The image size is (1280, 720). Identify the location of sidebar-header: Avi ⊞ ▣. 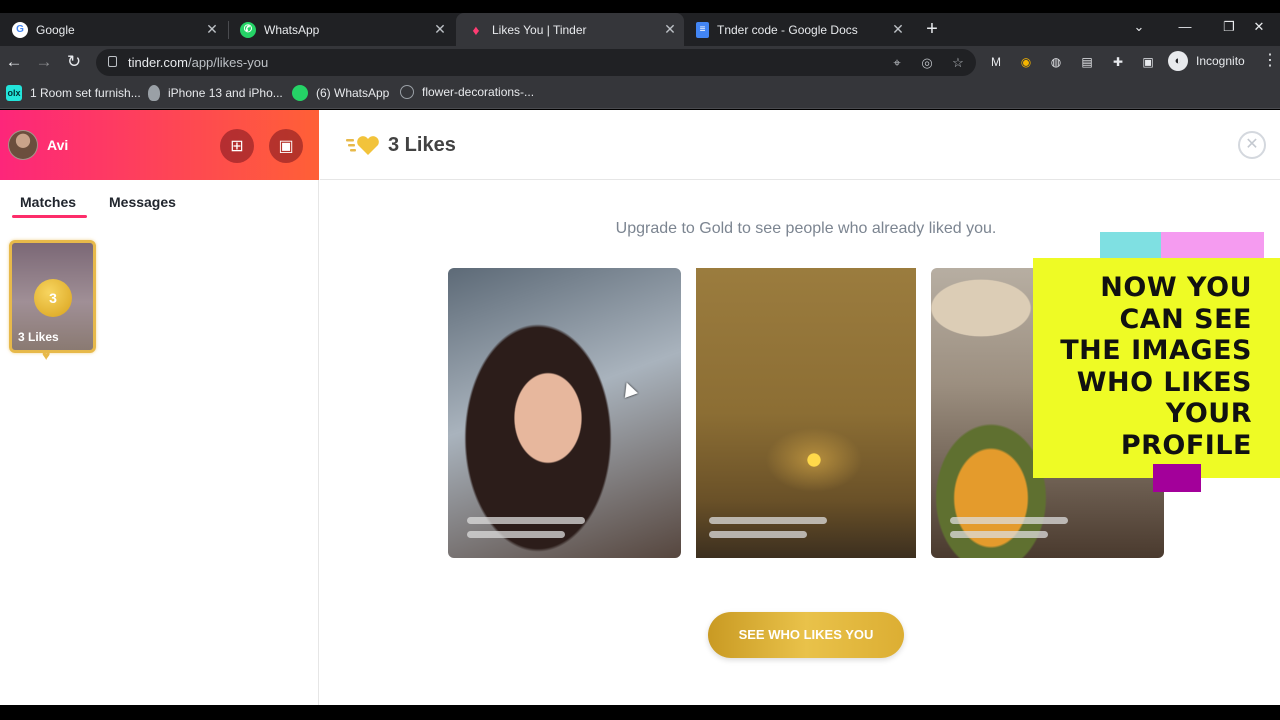
(159, 145).